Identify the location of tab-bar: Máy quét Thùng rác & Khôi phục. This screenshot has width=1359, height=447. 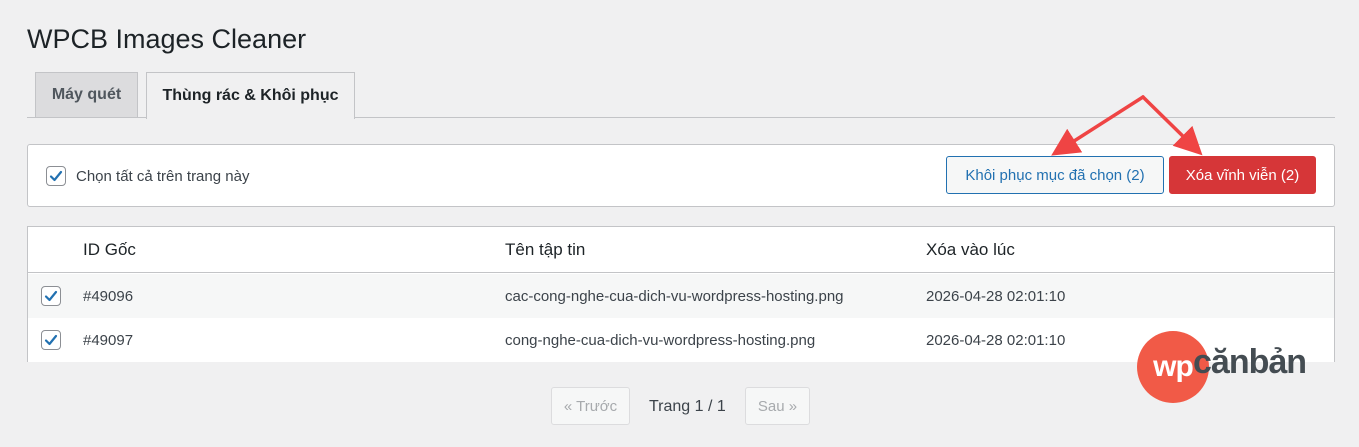
(681, 95).